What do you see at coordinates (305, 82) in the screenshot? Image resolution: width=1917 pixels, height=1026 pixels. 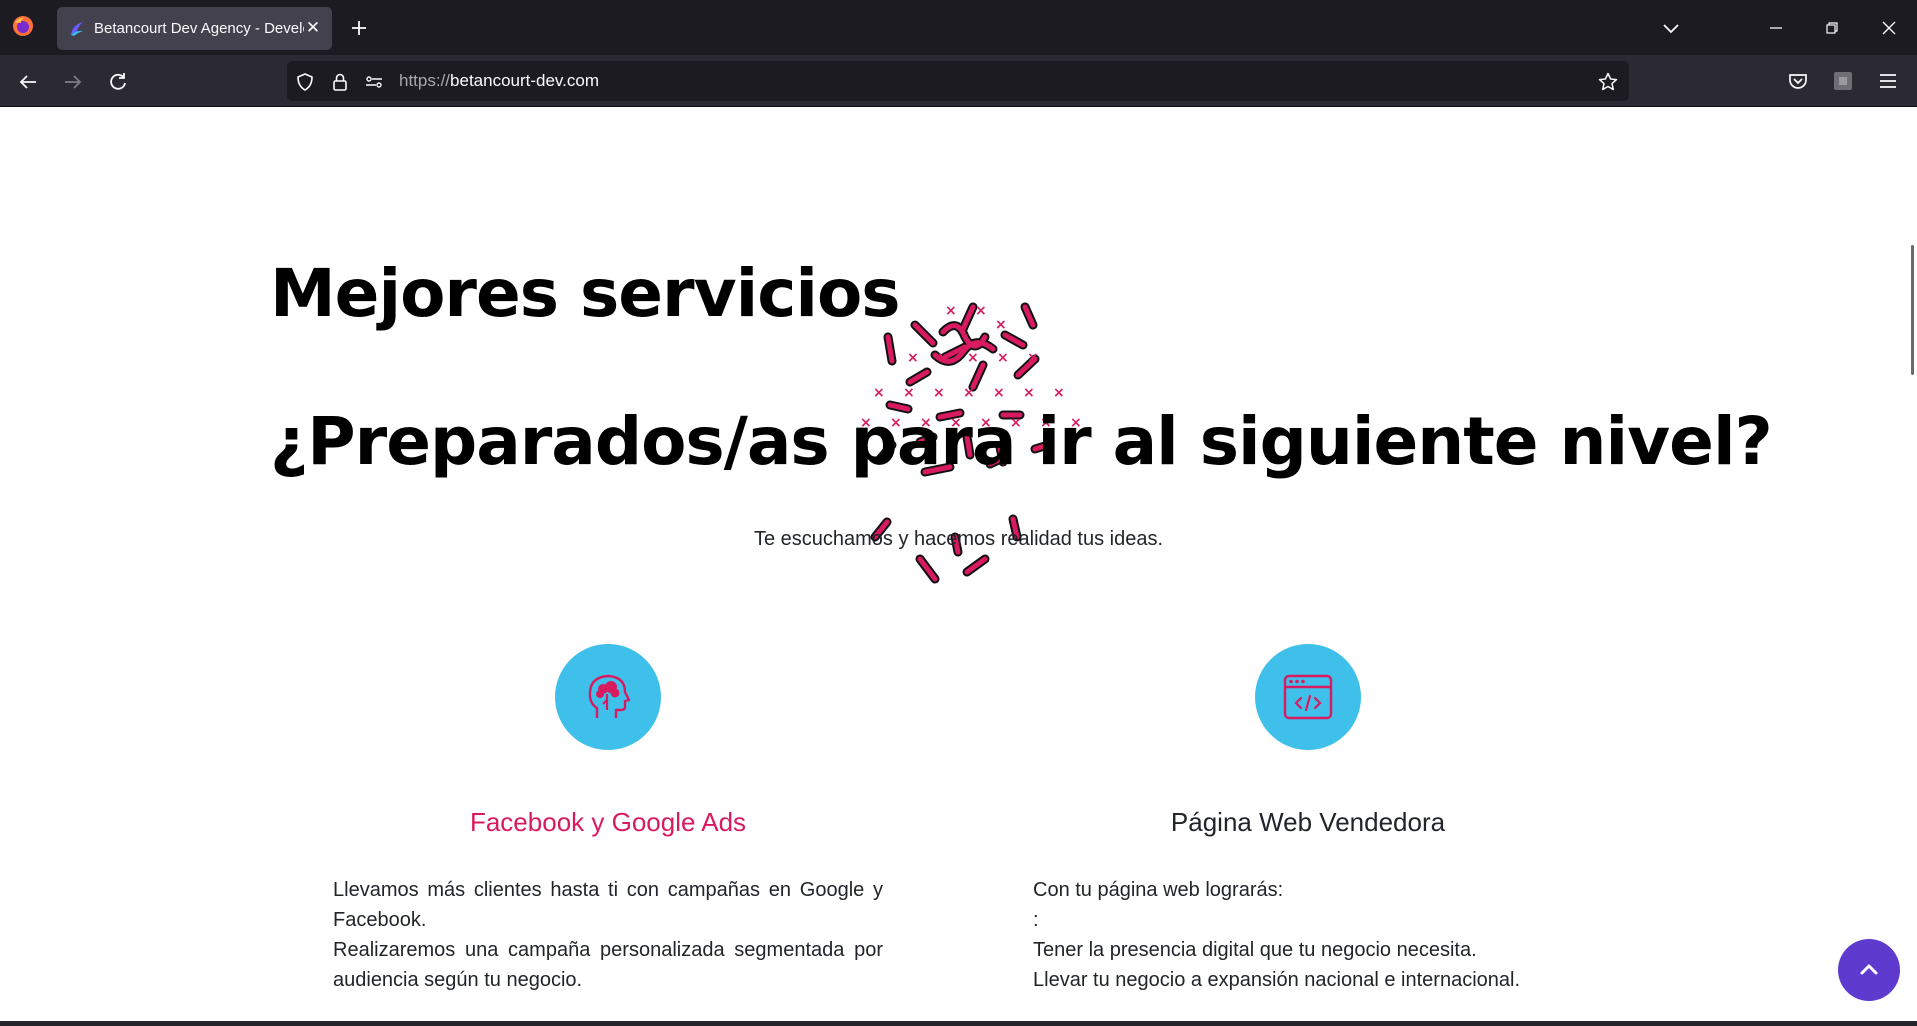 I see `tracking-shield-icon` at bounding box center [305, 82].